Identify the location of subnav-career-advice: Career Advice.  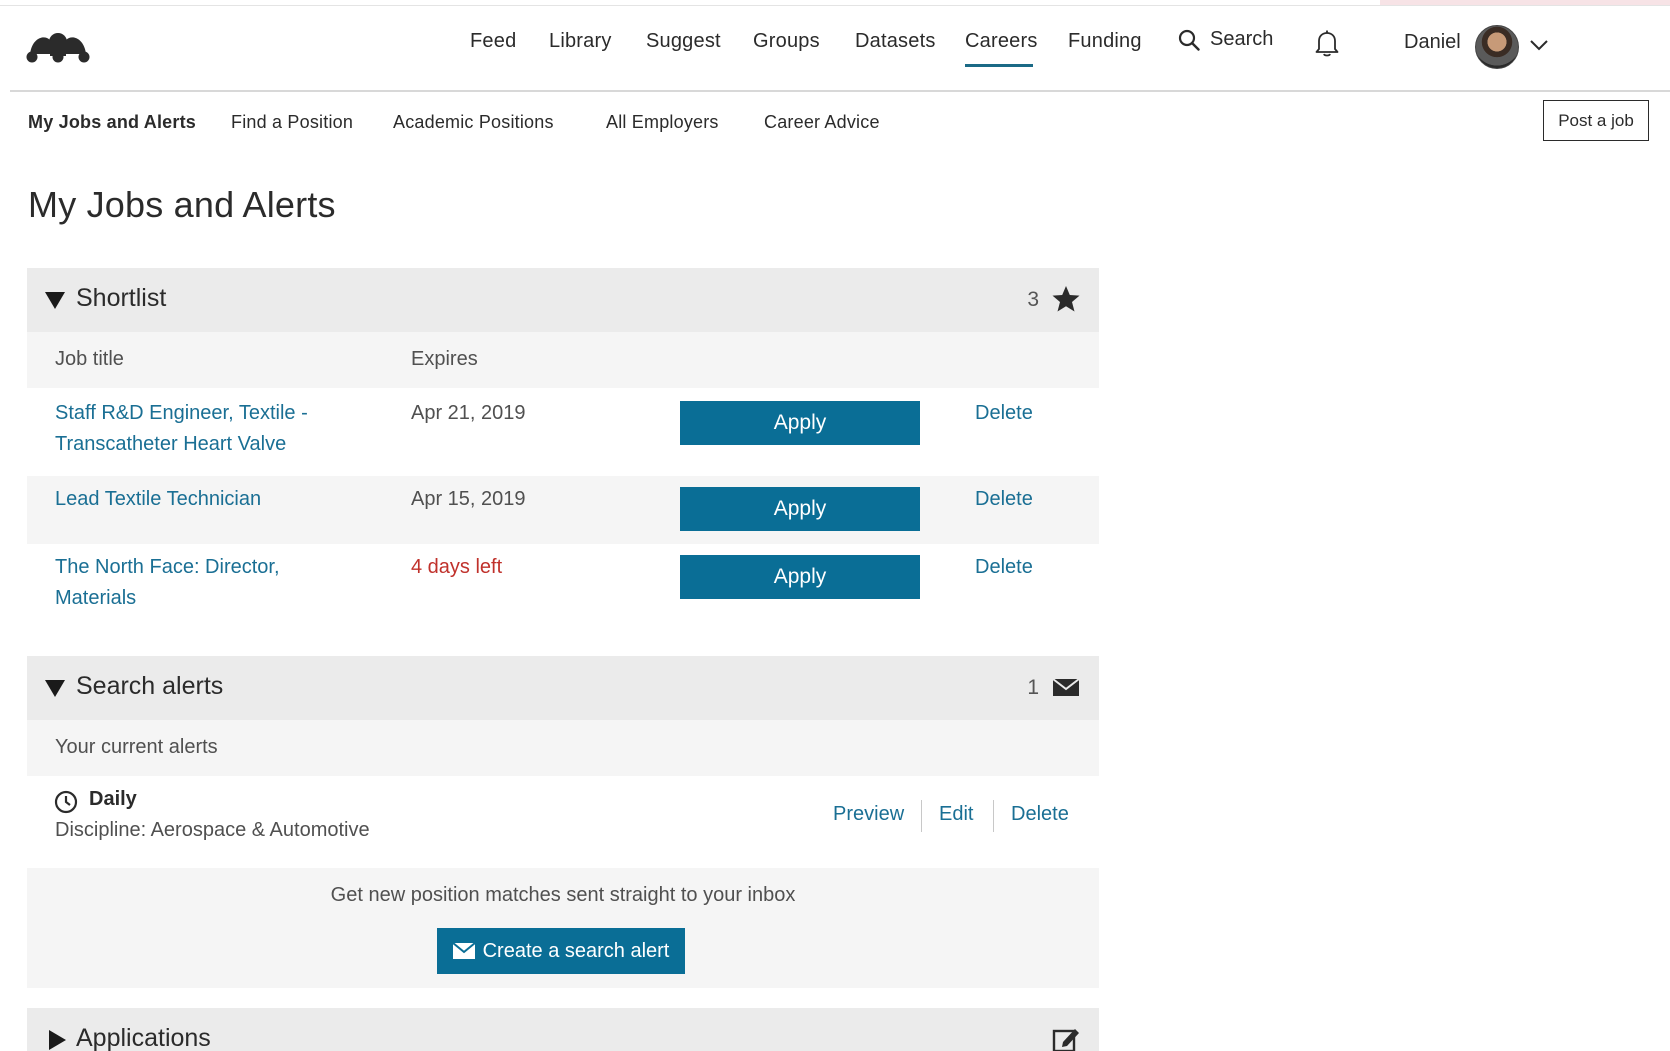
(822, 122).